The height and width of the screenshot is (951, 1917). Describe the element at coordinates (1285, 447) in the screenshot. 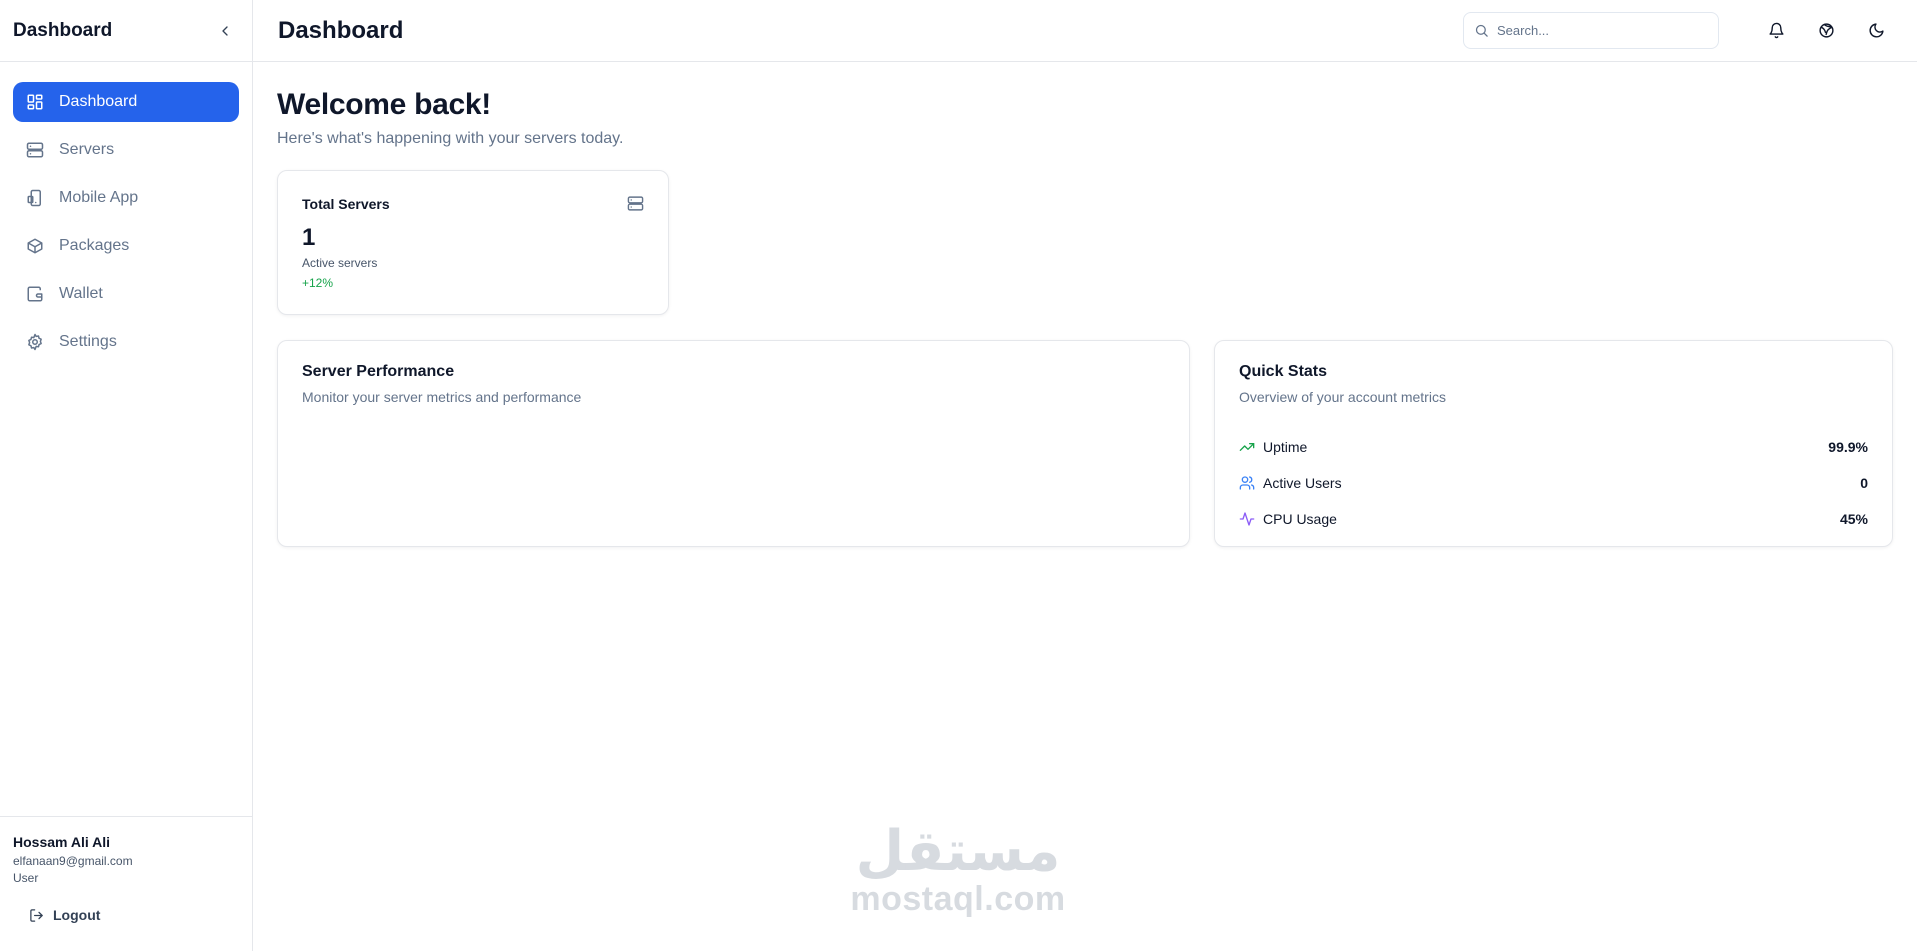

I see `stat-label: Uptime` at that location.